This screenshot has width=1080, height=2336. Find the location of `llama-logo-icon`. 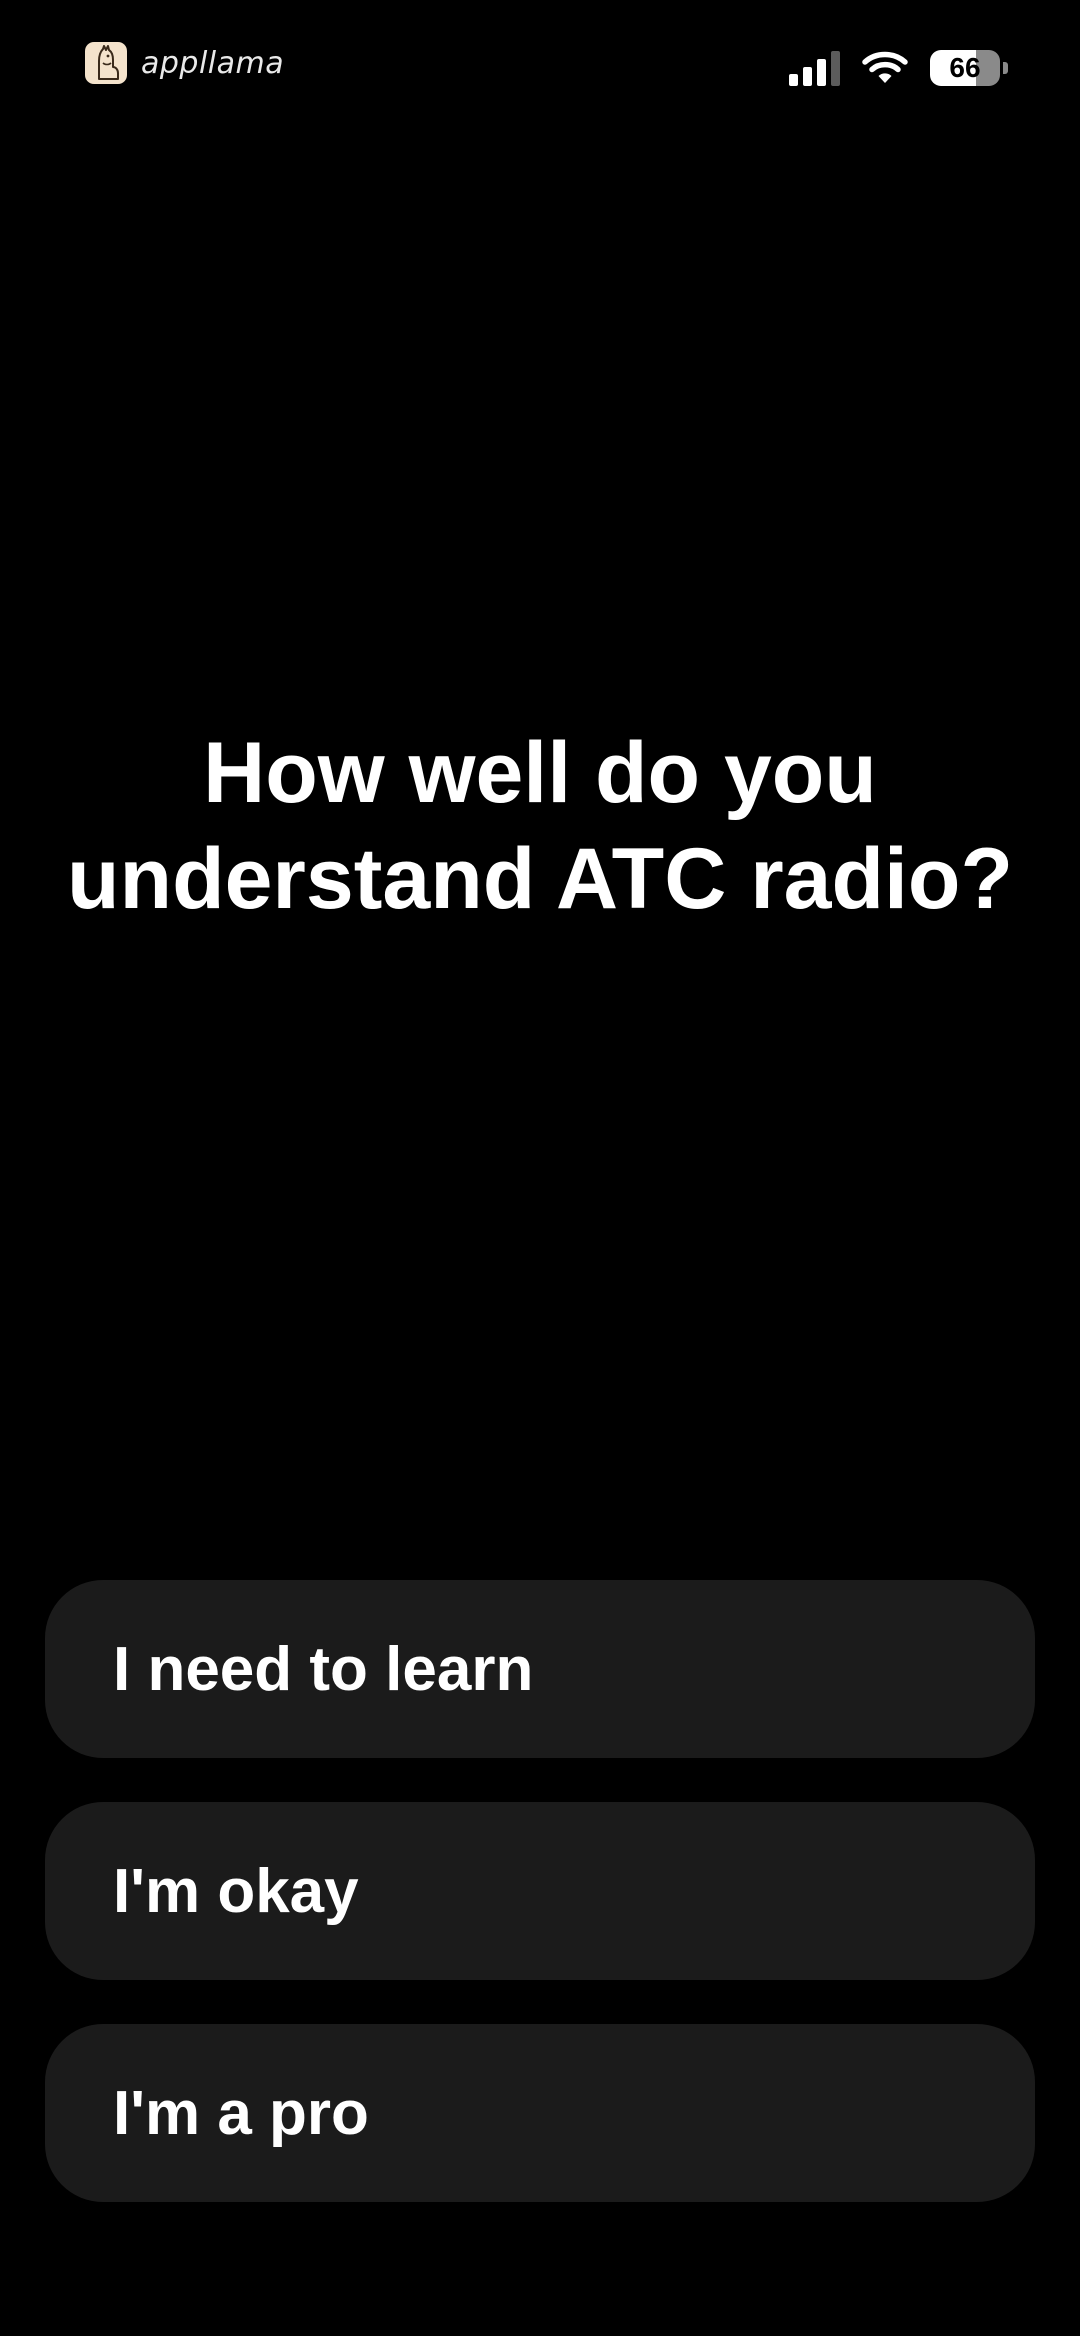

llama-logo-icon is located at coordinates (106, 63).